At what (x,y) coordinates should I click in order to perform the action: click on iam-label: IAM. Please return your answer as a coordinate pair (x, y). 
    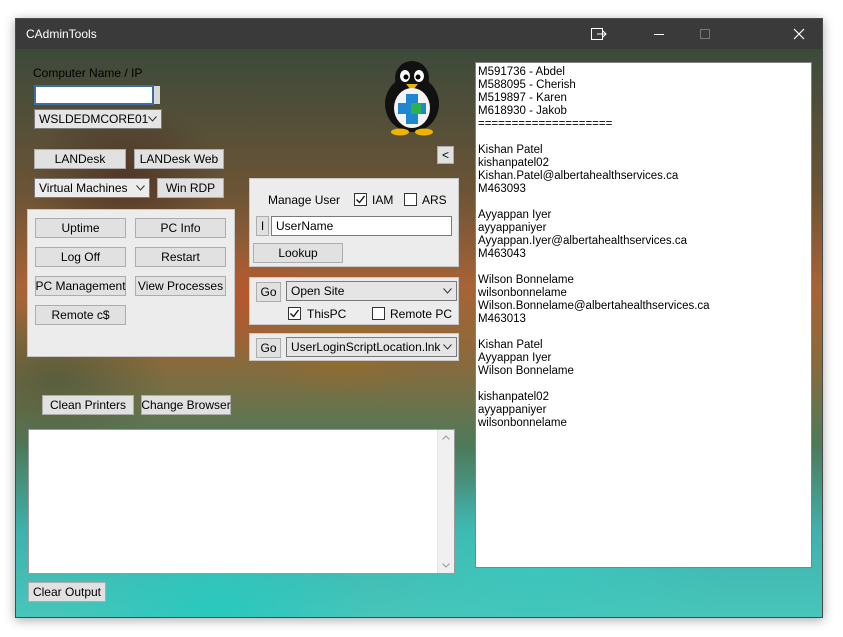
    Looking at the image, I should click on (383, 200).